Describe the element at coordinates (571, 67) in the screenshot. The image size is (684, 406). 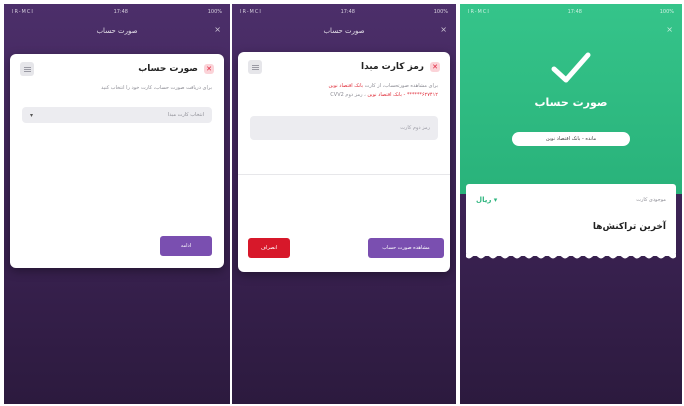
I see `checkmark-icon` at that location.